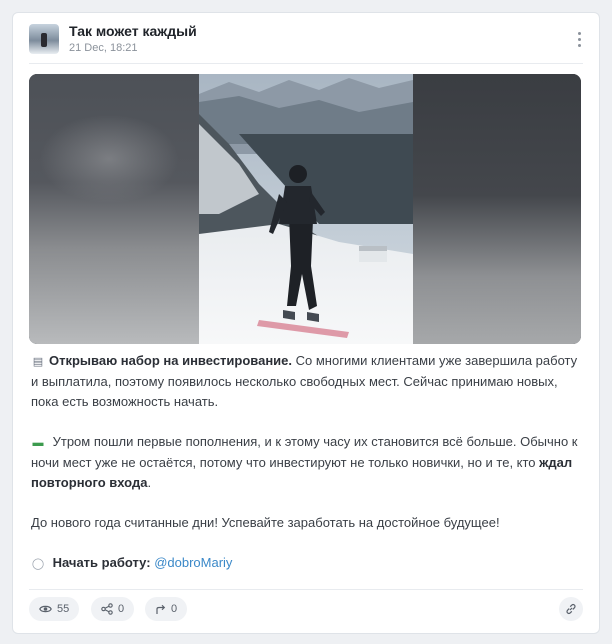 The height and width of the screenshot is (644, 612). I want to click on eye-icon, so click(45, 609).